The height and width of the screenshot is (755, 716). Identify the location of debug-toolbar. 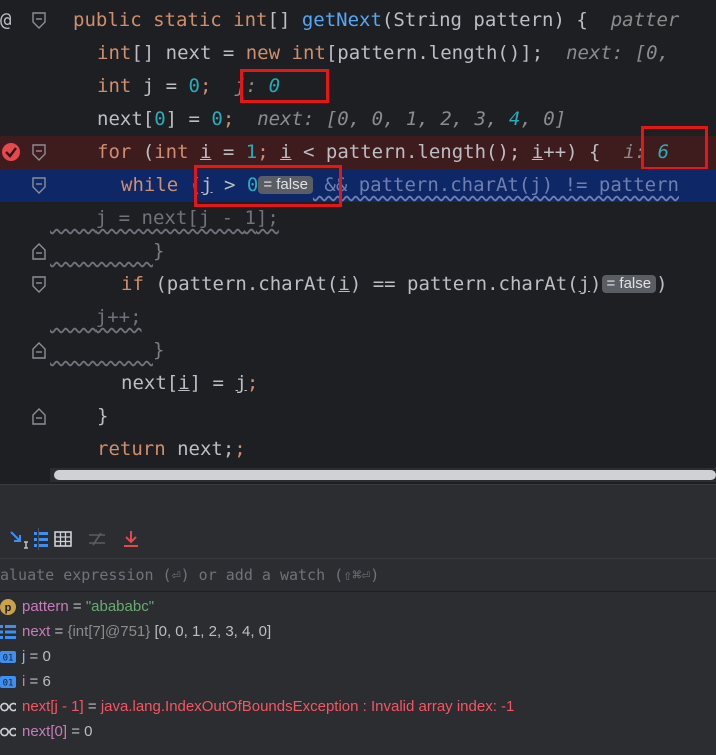
(358, 539).